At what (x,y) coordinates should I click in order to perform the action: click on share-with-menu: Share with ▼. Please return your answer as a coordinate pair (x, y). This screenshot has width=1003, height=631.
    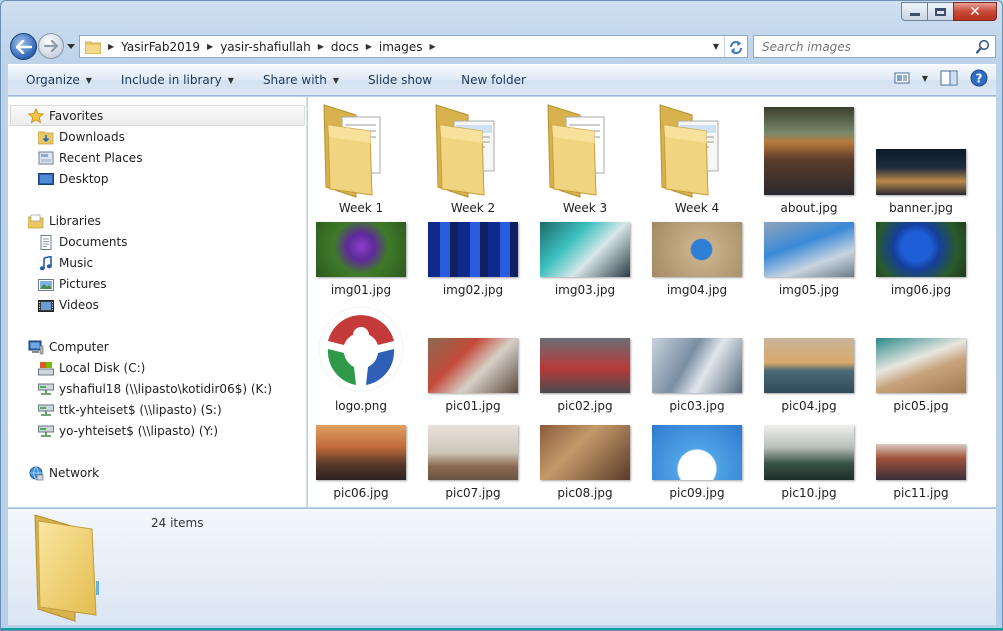
    Looking at the image, I should click on (297, 80).